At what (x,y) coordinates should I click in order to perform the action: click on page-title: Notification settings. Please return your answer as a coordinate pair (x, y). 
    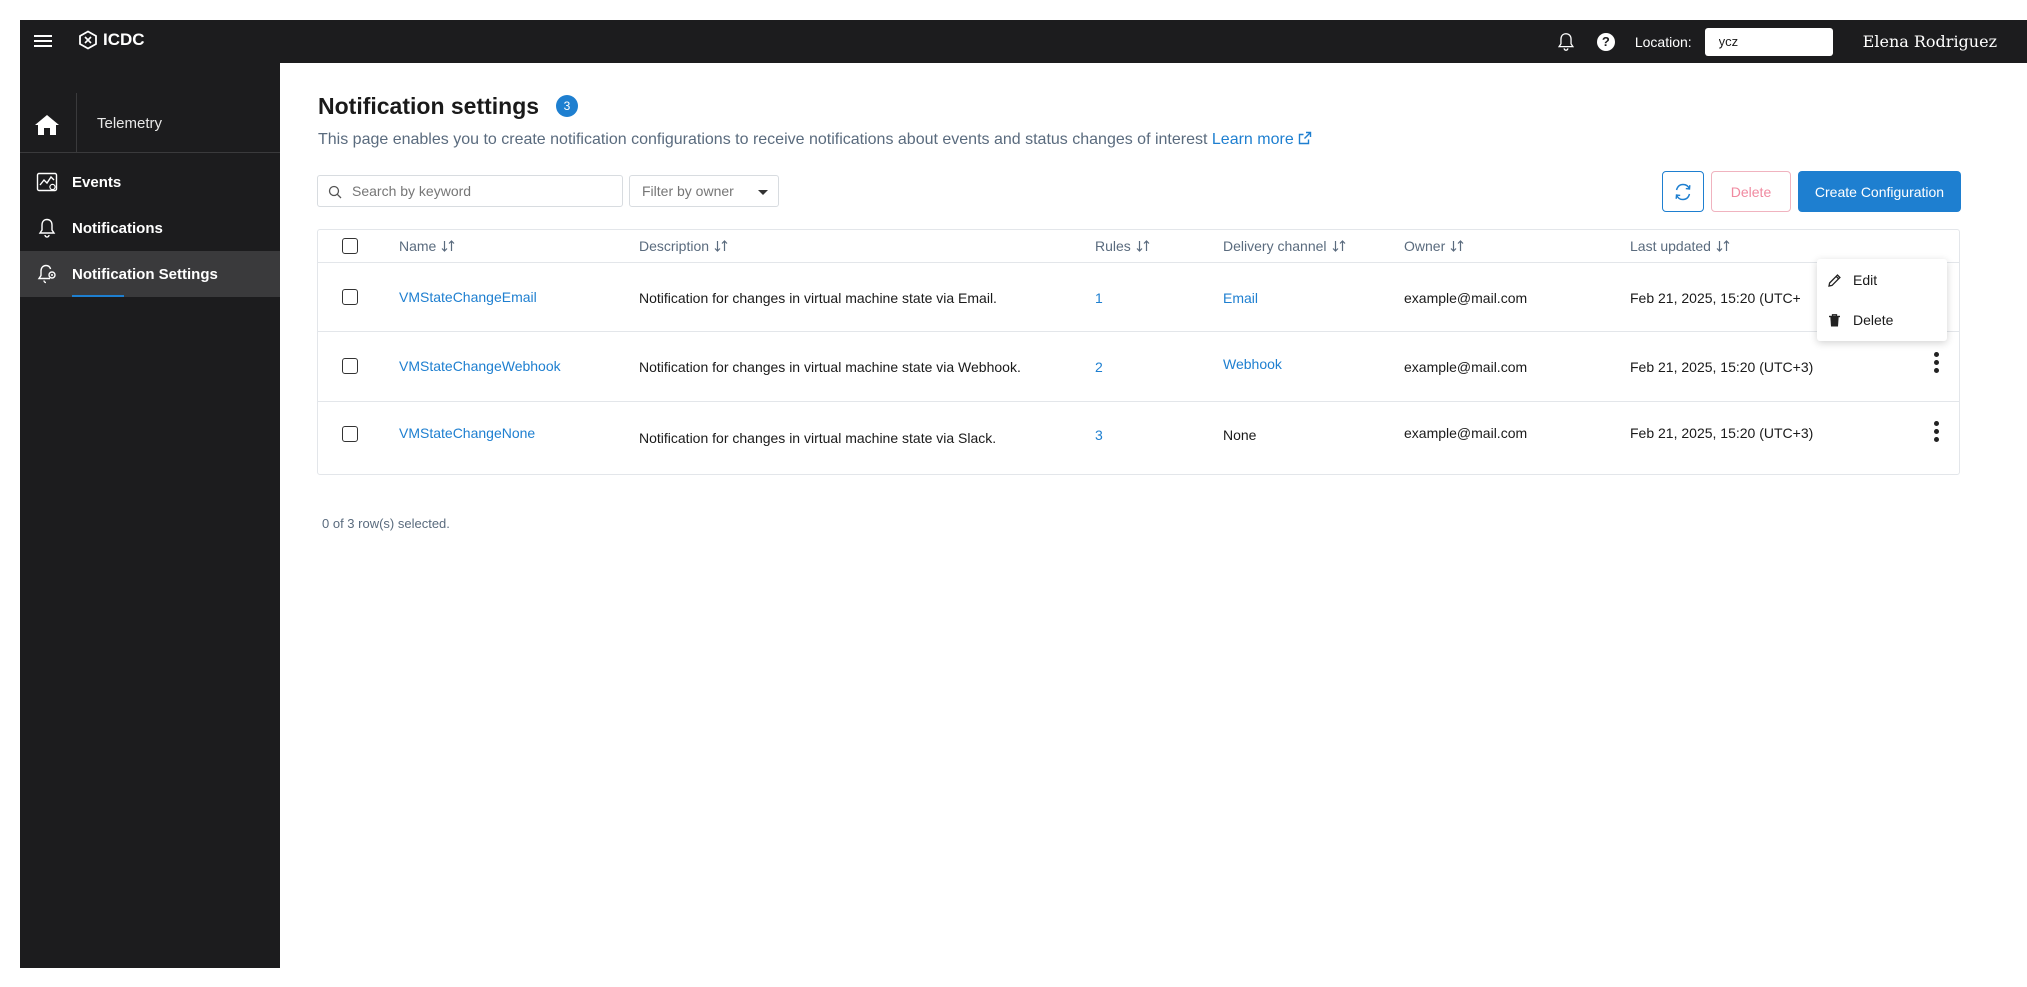
    Looking at the image, I should click on (429, 106).